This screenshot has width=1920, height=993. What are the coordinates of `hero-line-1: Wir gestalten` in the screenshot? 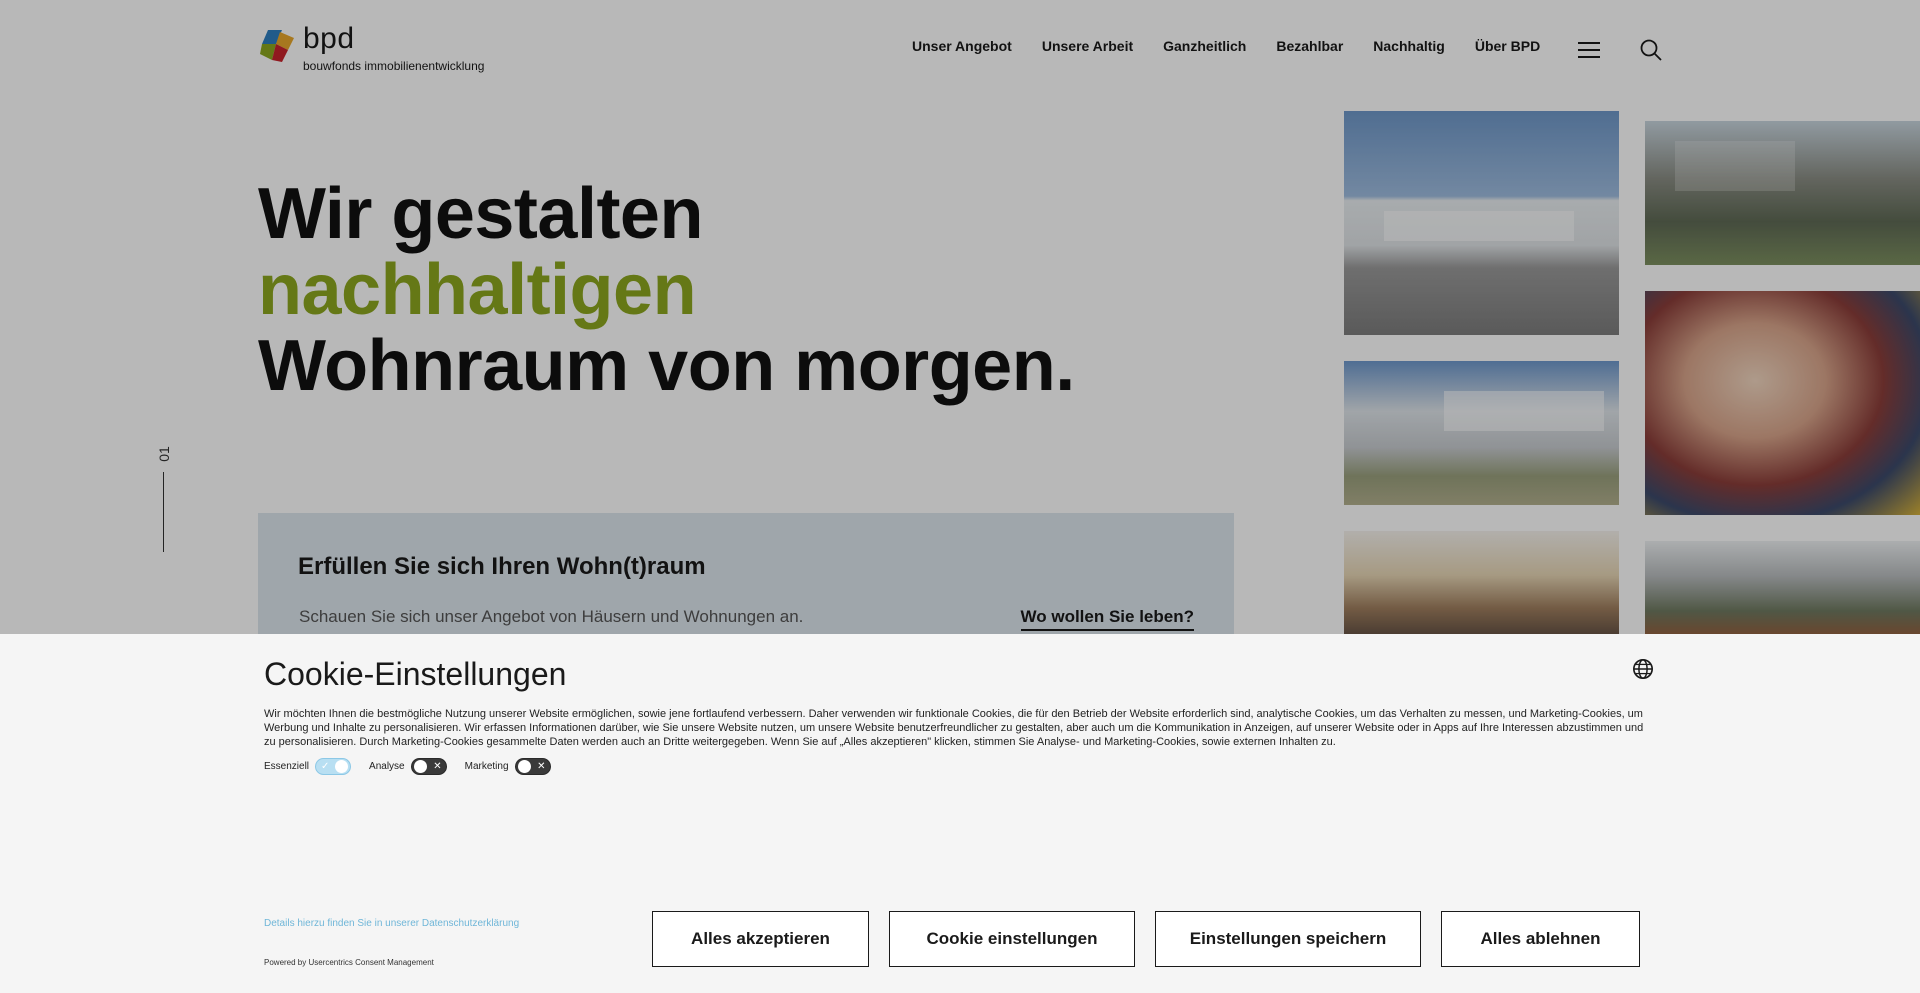 It's located at (480, 214).